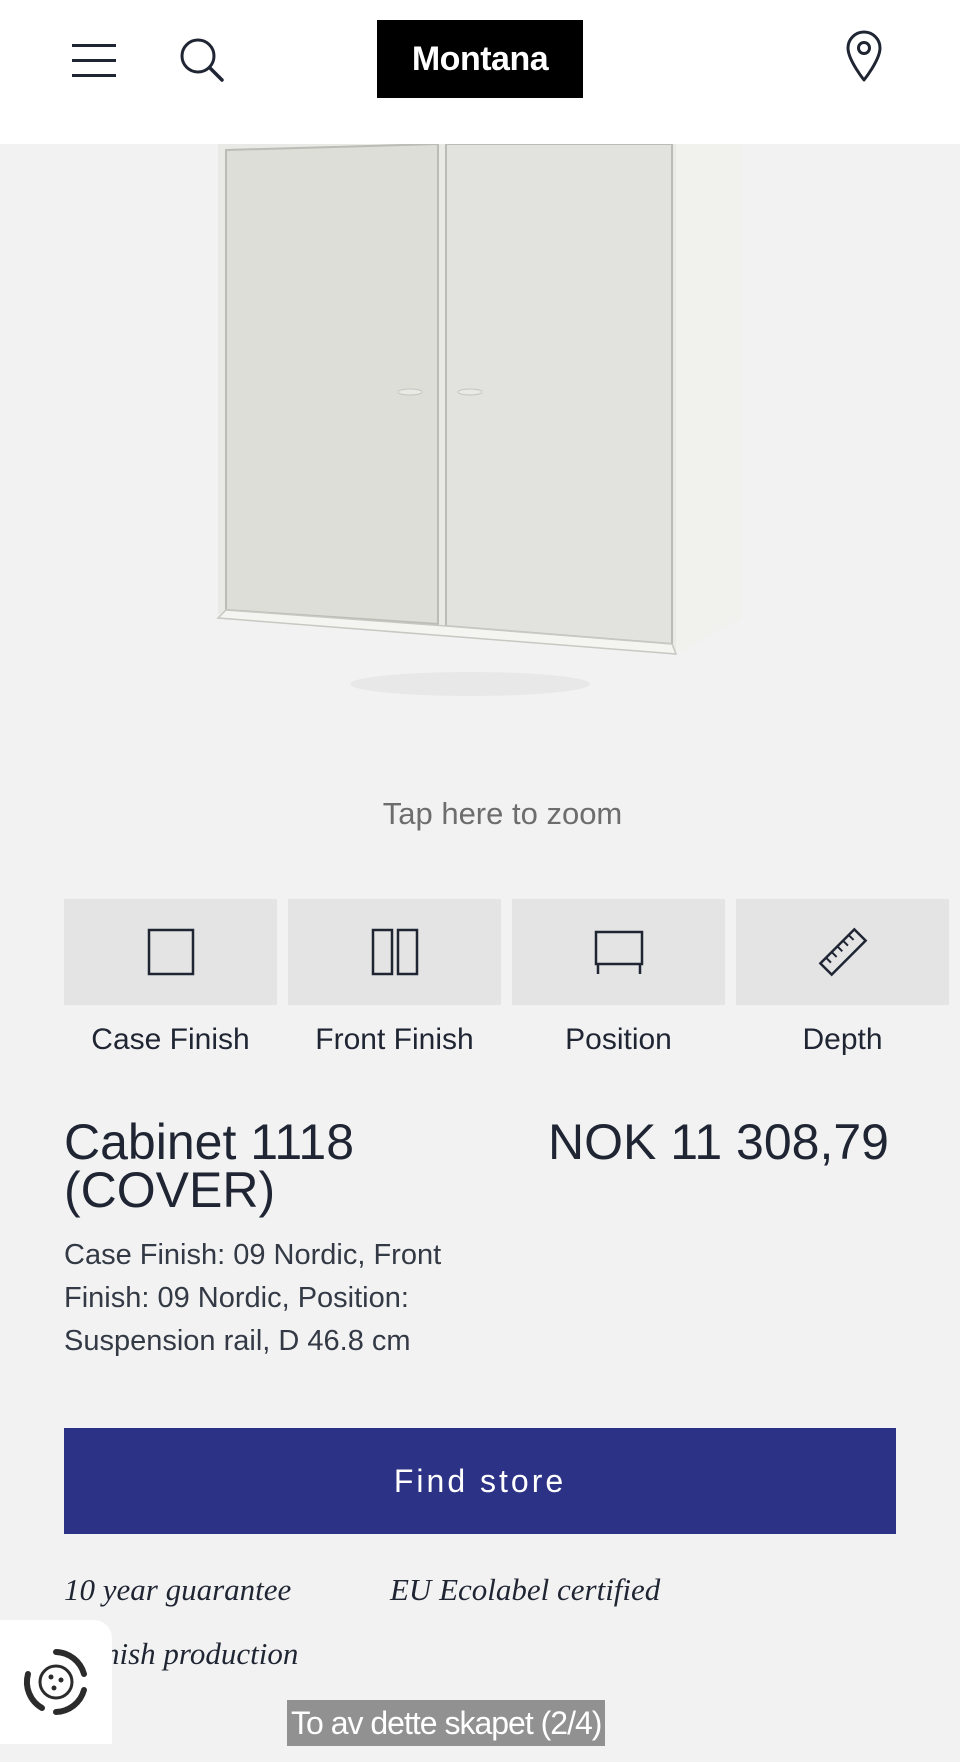 The image size is (960, 1762). Describe the element at coordinates (480, 59) in the screenshot. I see `montana-logo: Montana` at that location.